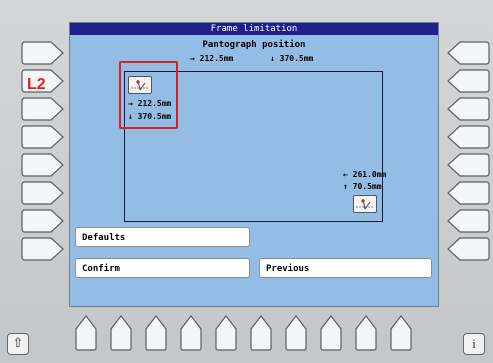  Describe the element at coordinates (36, 84) in the screenshot. I see `annotation-label: L2` at that location.